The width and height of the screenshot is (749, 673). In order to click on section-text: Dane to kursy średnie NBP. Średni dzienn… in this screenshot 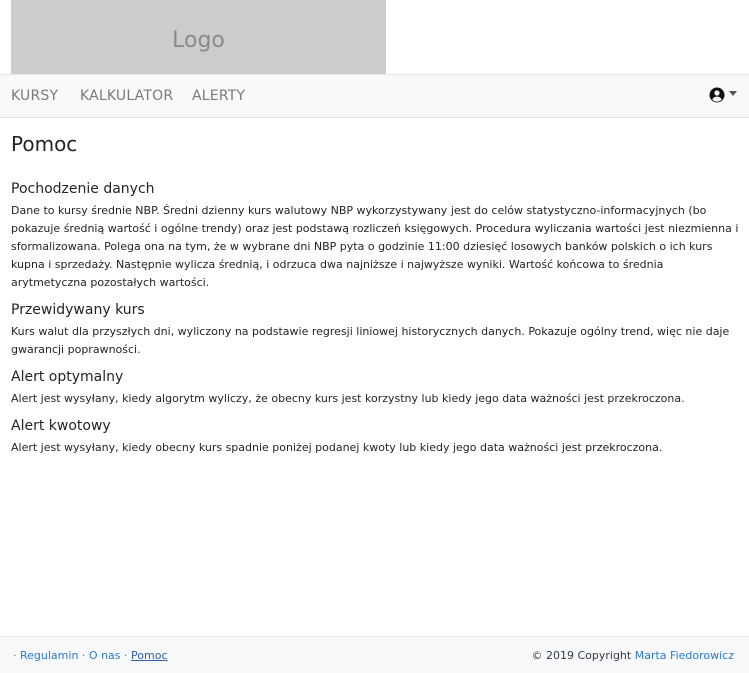, I will do `click(375, 246)`.